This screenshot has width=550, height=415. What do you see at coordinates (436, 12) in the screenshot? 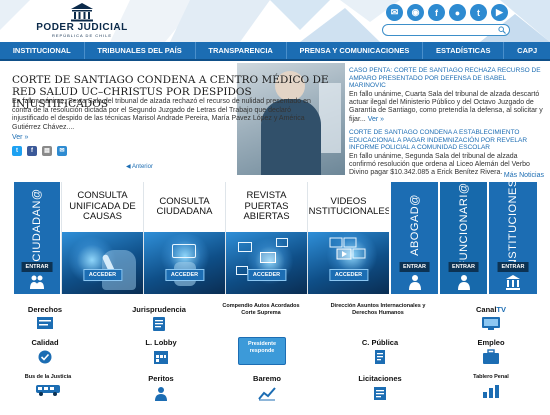
I see `facebook-icon: f` at bounding box center [436, 12].